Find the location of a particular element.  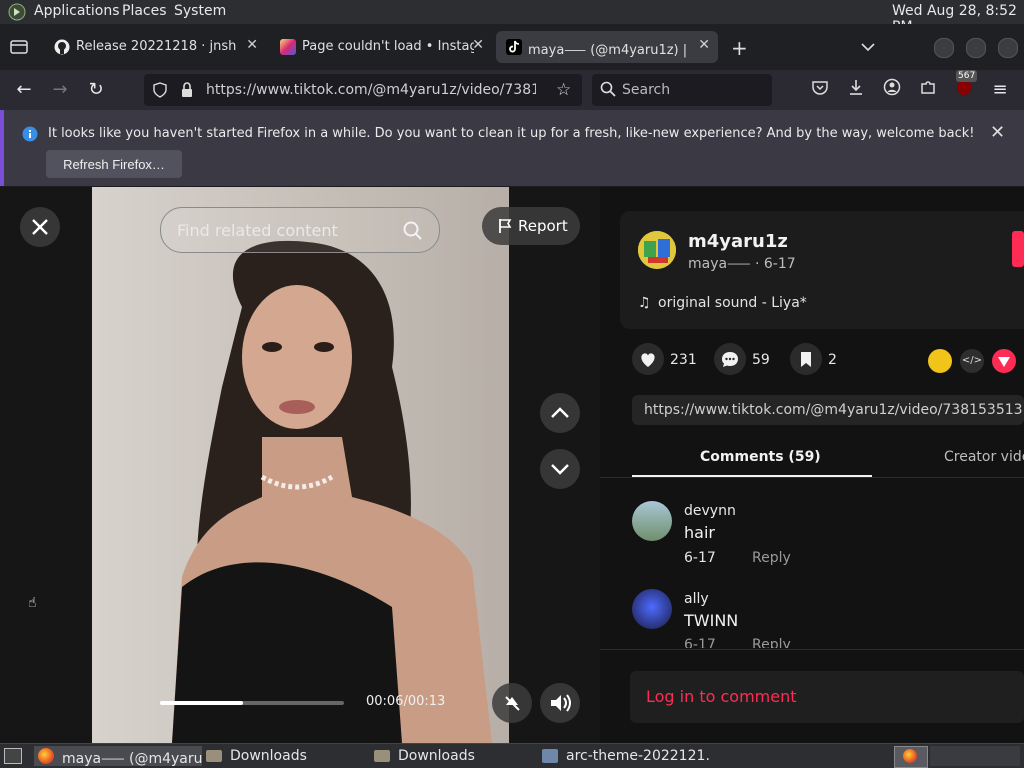

tab-github: Release 20221218 · jnsh/arc ✕ is located at coordinates (155, 47).